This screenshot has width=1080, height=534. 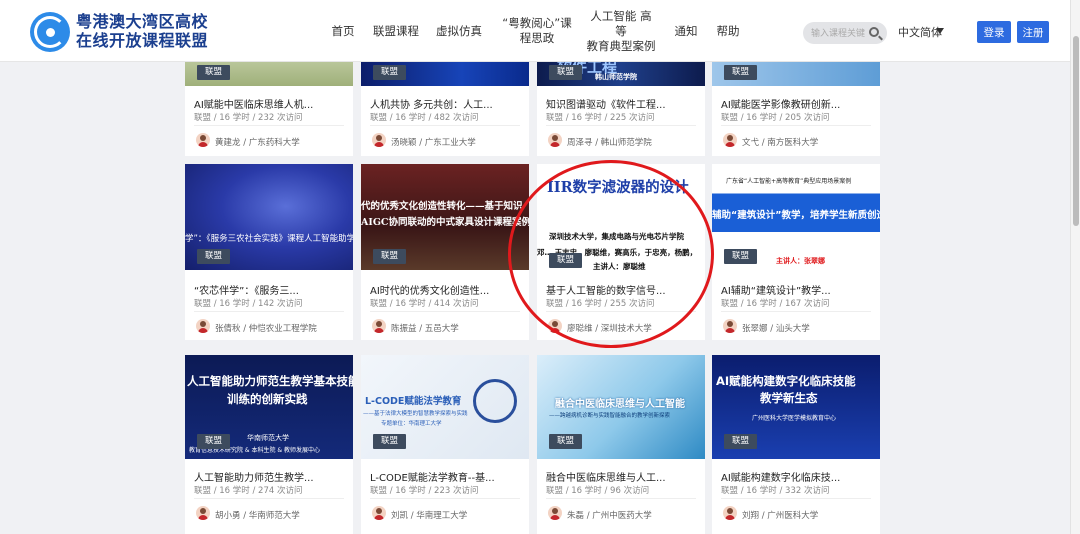 What do you see at coordinates (609, 516) in the screenshot?
I see `course-author: 朱磊 / 广州中医药大学` at bounding box center [609, 516].